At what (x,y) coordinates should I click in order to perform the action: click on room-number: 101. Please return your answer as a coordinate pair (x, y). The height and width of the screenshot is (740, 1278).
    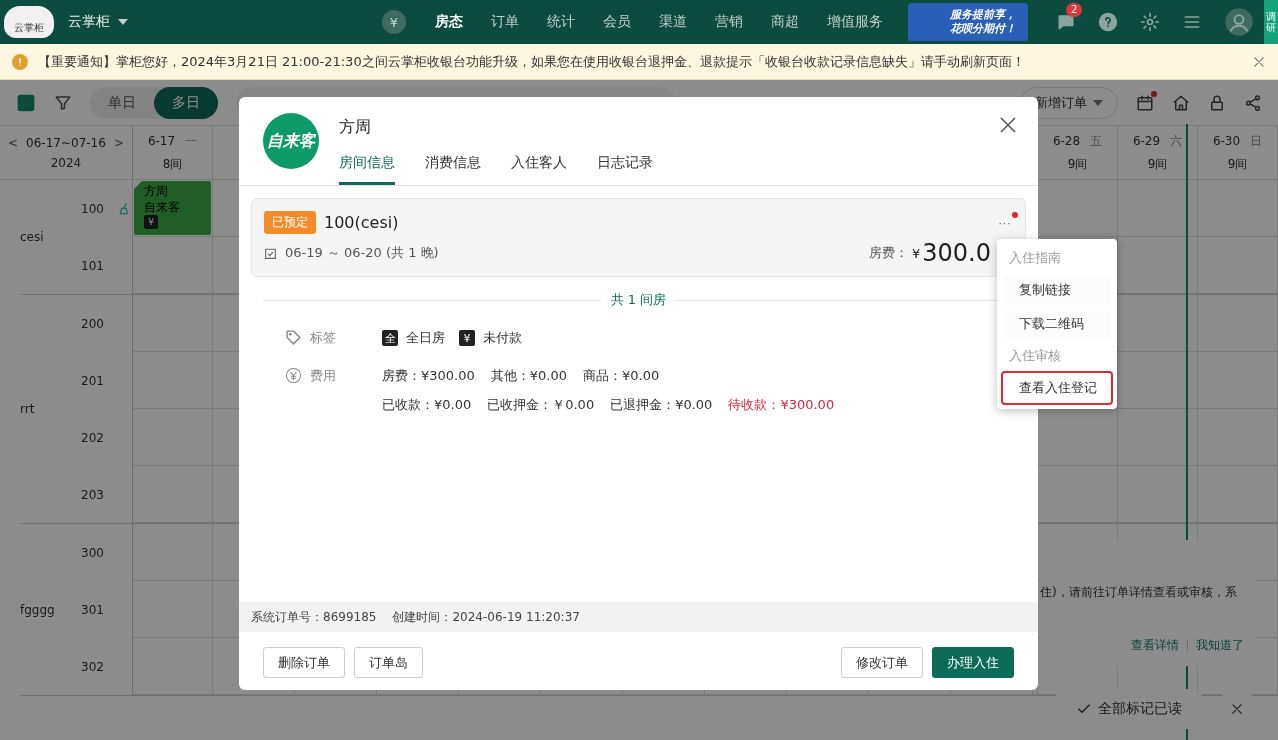
    Looking at the image, I should click on (92, 265).